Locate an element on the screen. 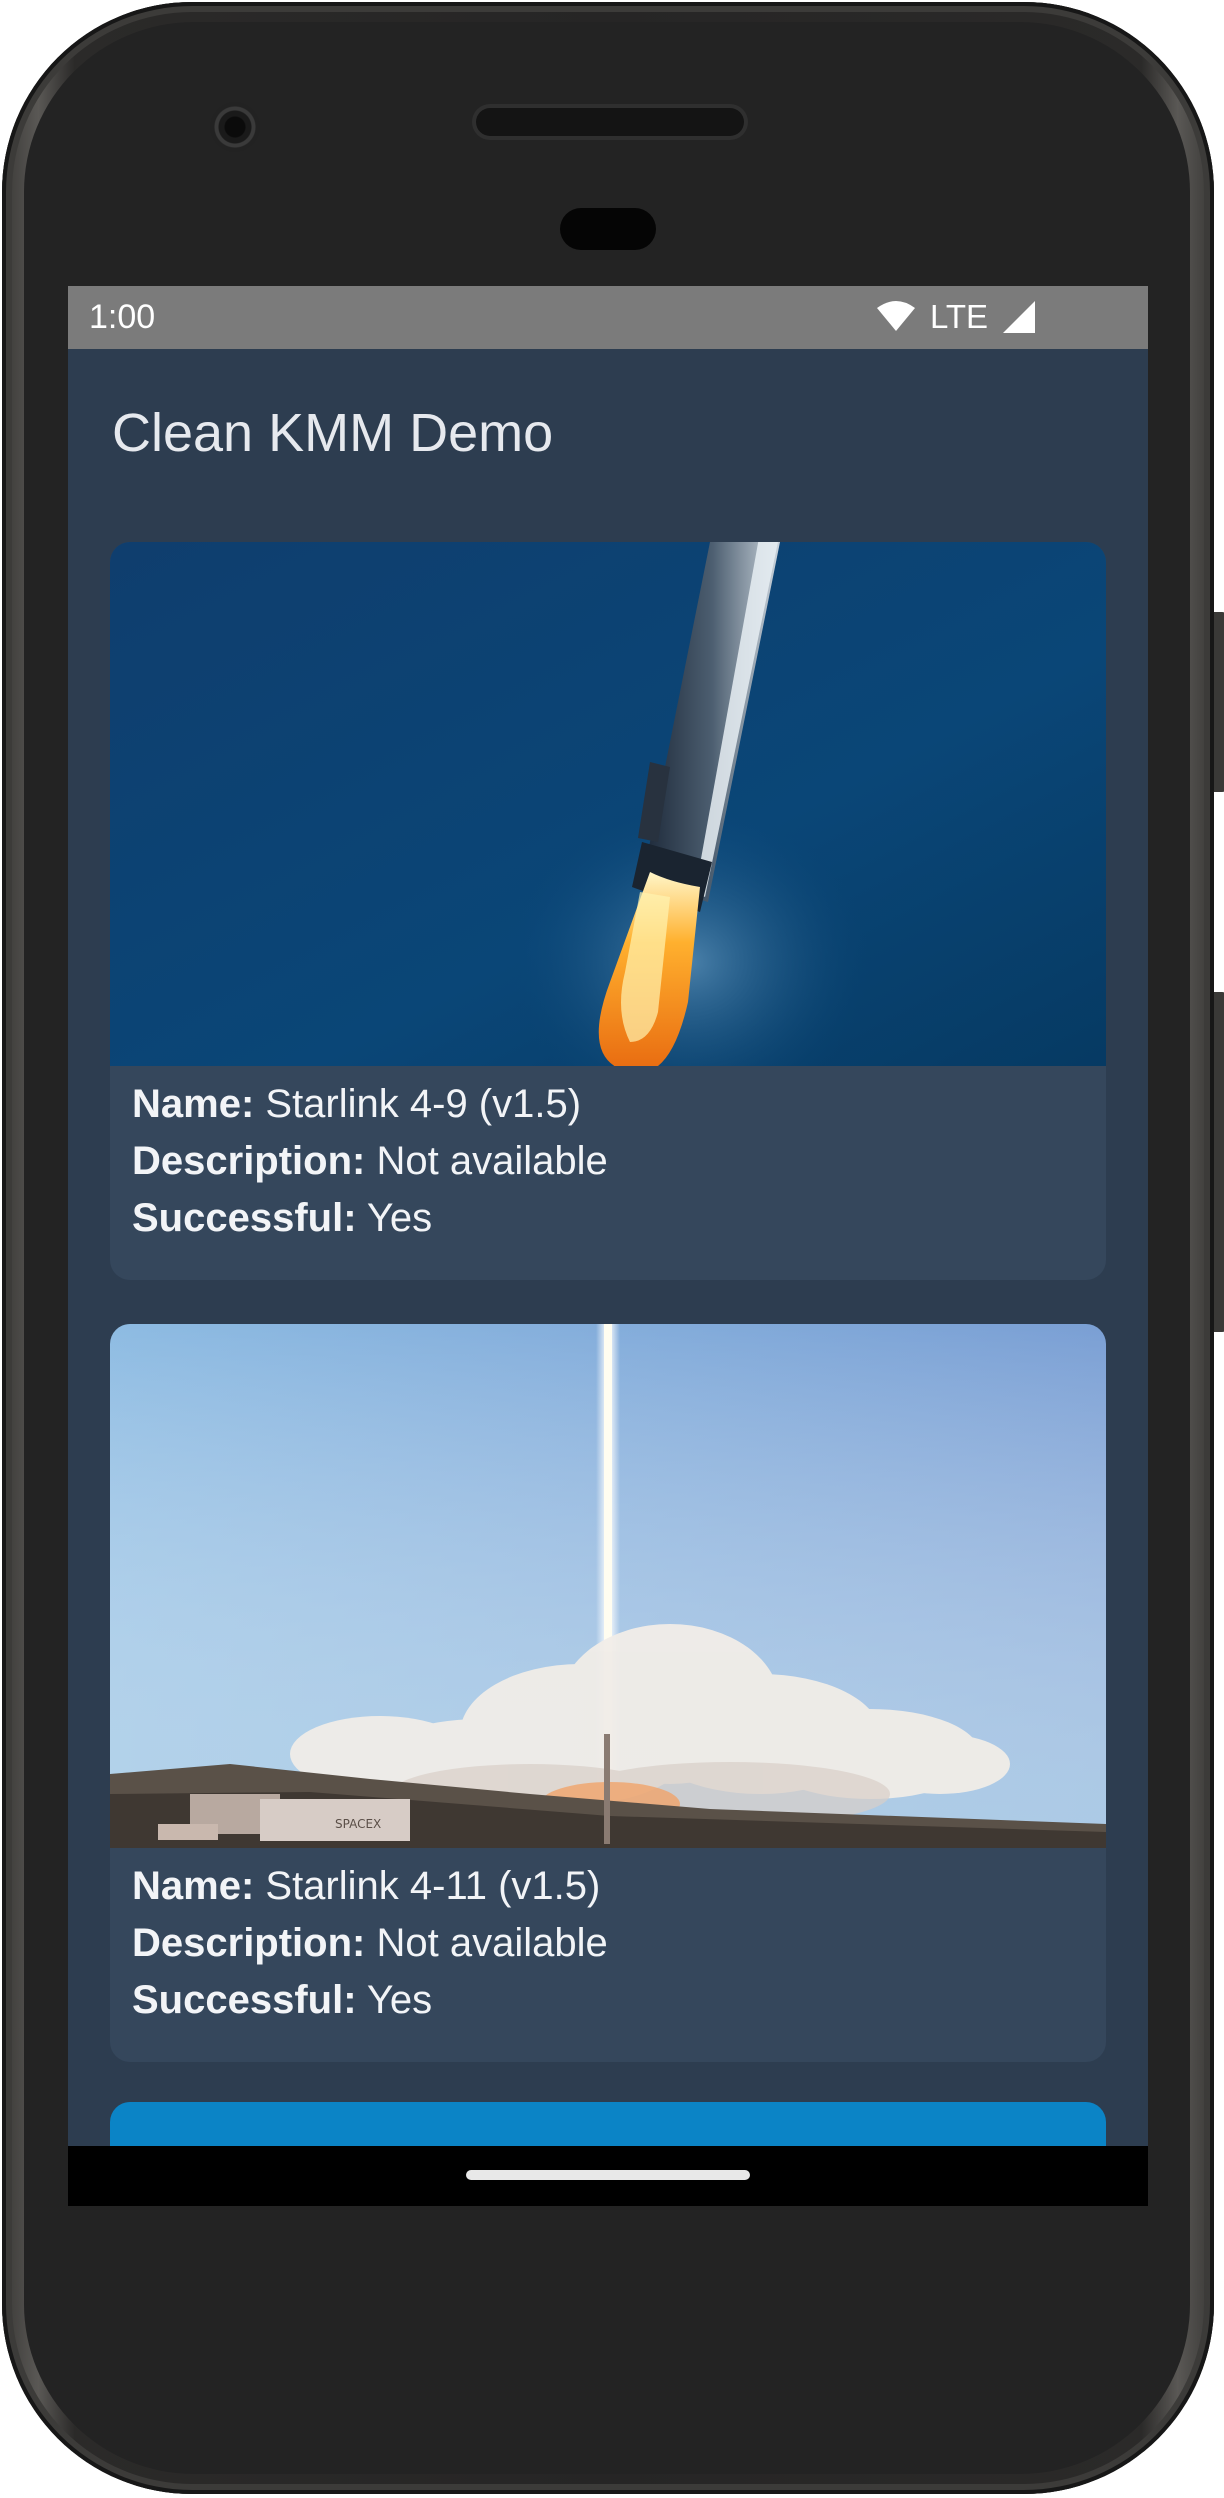 The width and height of the screenshot is (1224, 2498). earpiece-speaker is located at coordinates (610, 122).